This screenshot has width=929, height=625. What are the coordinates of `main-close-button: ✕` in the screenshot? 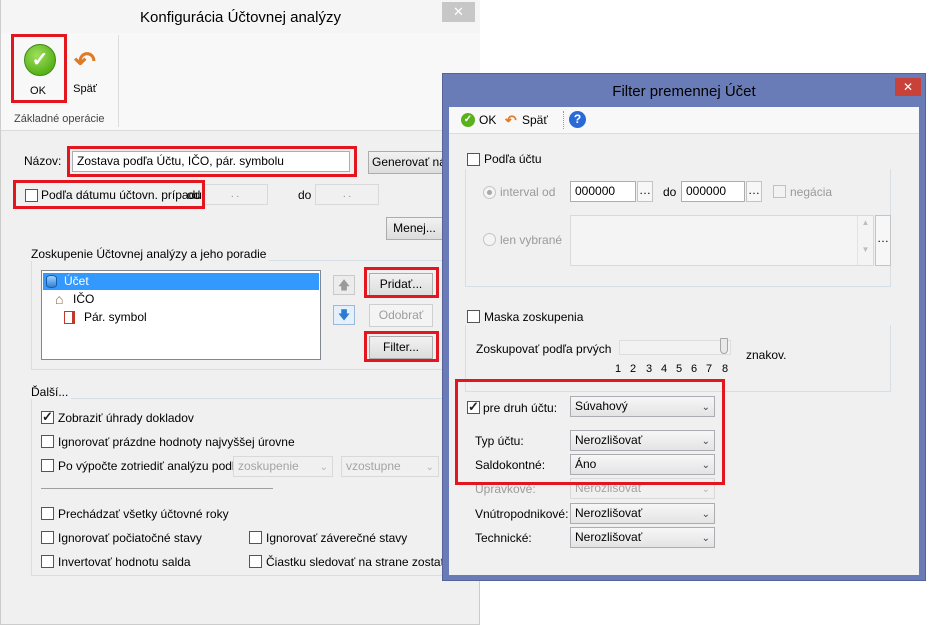 It's located at (458, 12).